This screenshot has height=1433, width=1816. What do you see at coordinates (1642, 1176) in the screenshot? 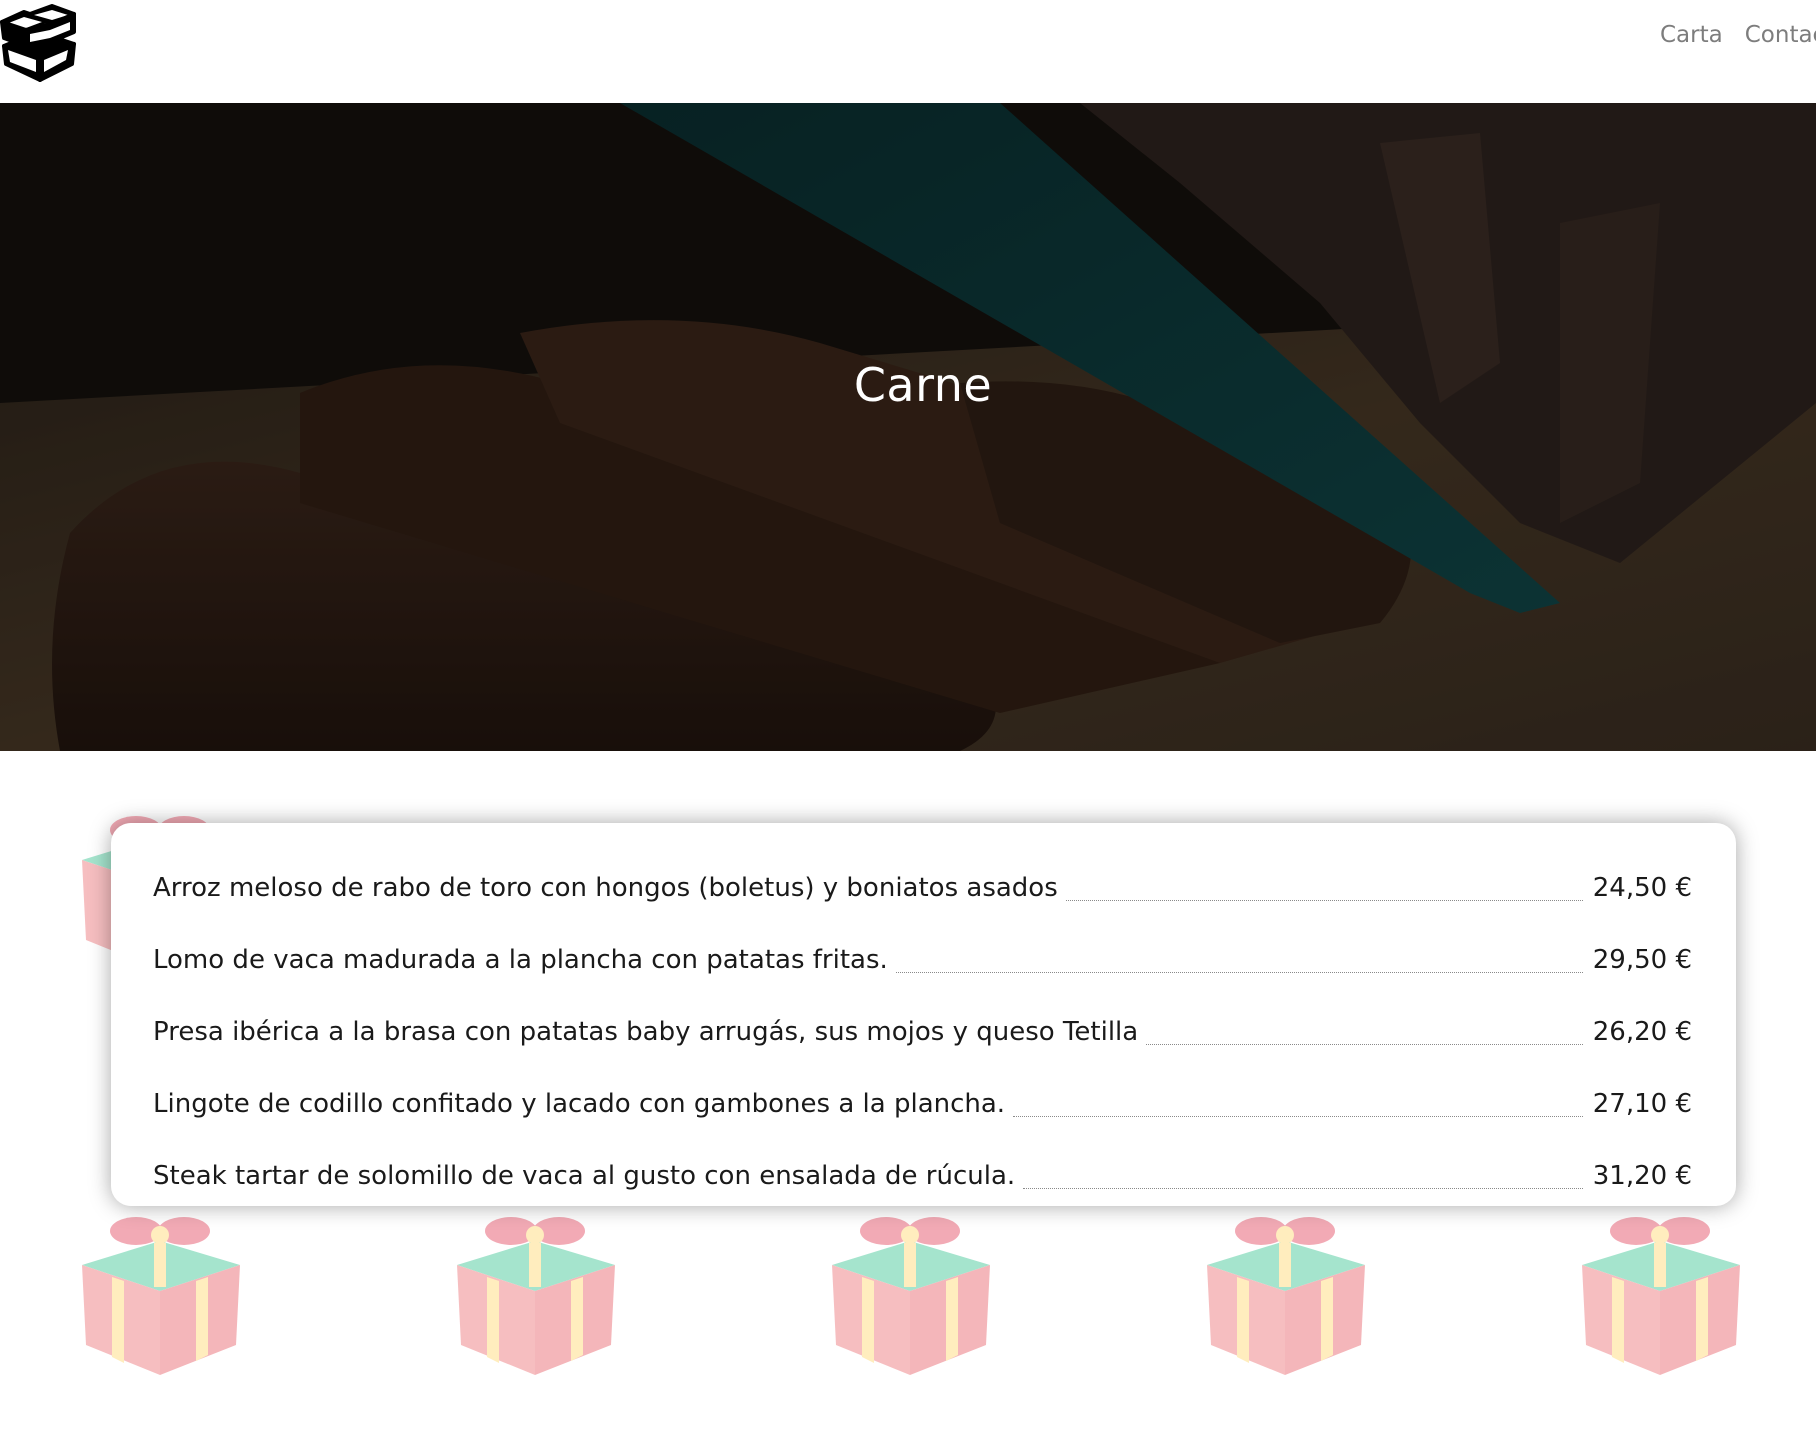
I see `dish-price: 31,20 €` at bounding box center [1642, 1176].